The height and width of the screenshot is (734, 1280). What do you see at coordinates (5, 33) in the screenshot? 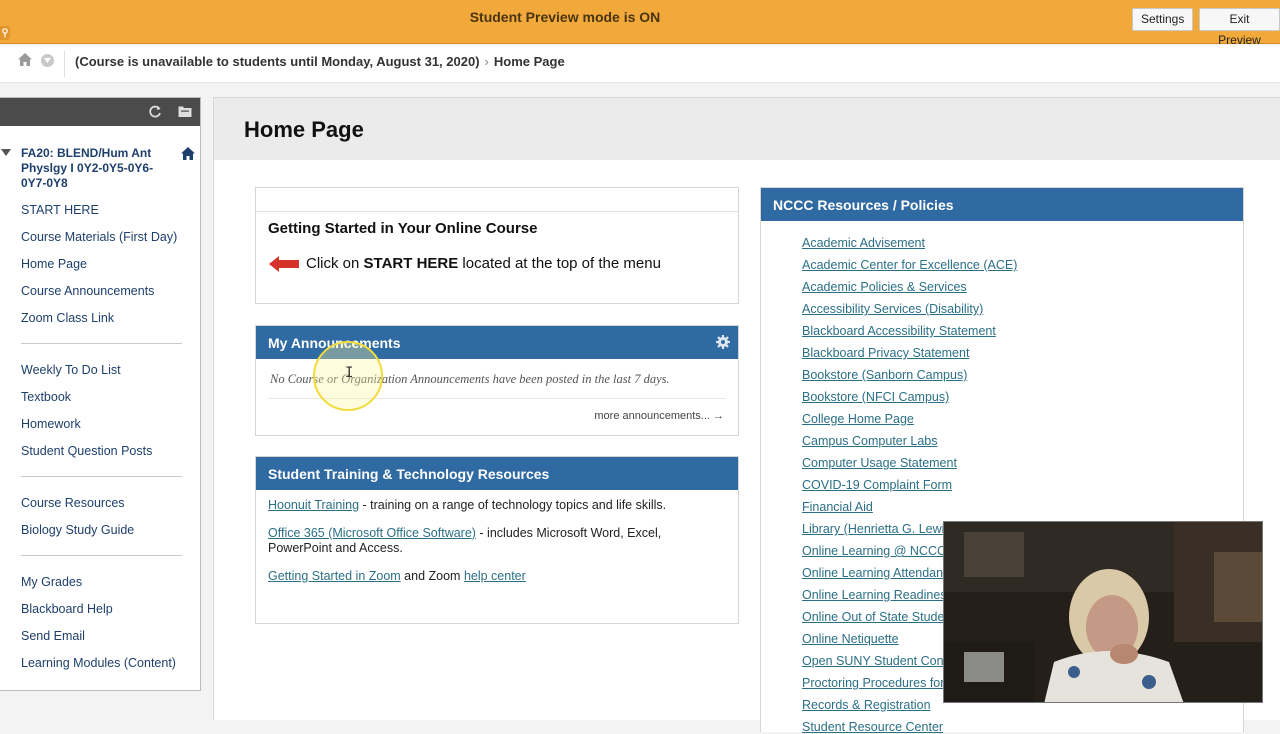
I see `key-icon` at bounding box center [5, 33].